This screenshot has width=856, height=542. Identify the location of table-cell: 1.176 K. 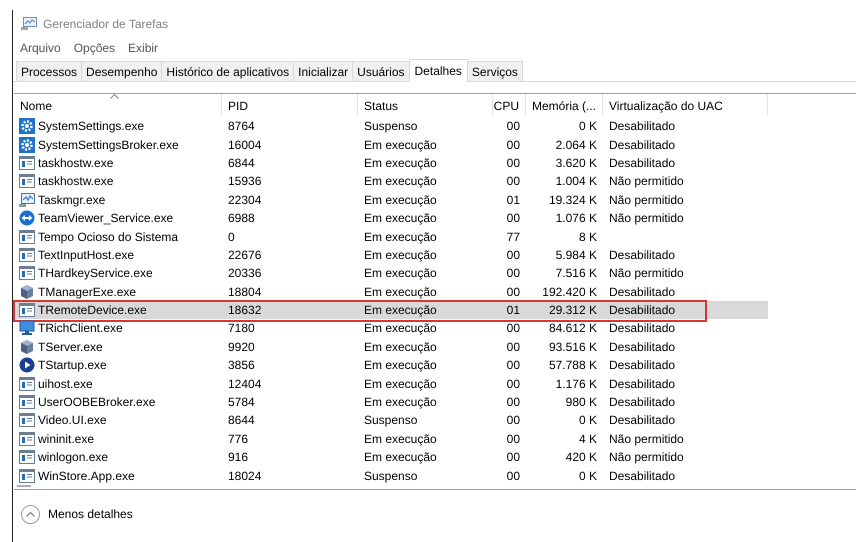
(576, 383).